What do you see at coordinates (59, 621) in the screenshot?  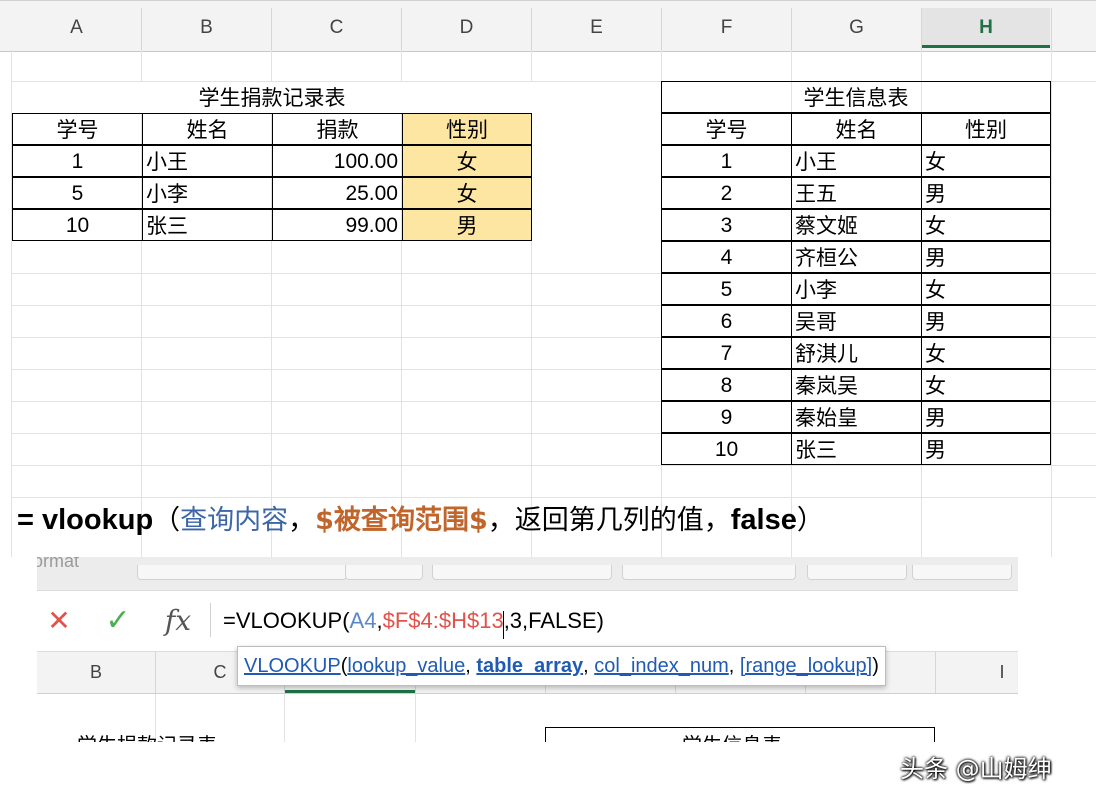 I see `cancel-icon: ✕` at bounding box center [59, 621].